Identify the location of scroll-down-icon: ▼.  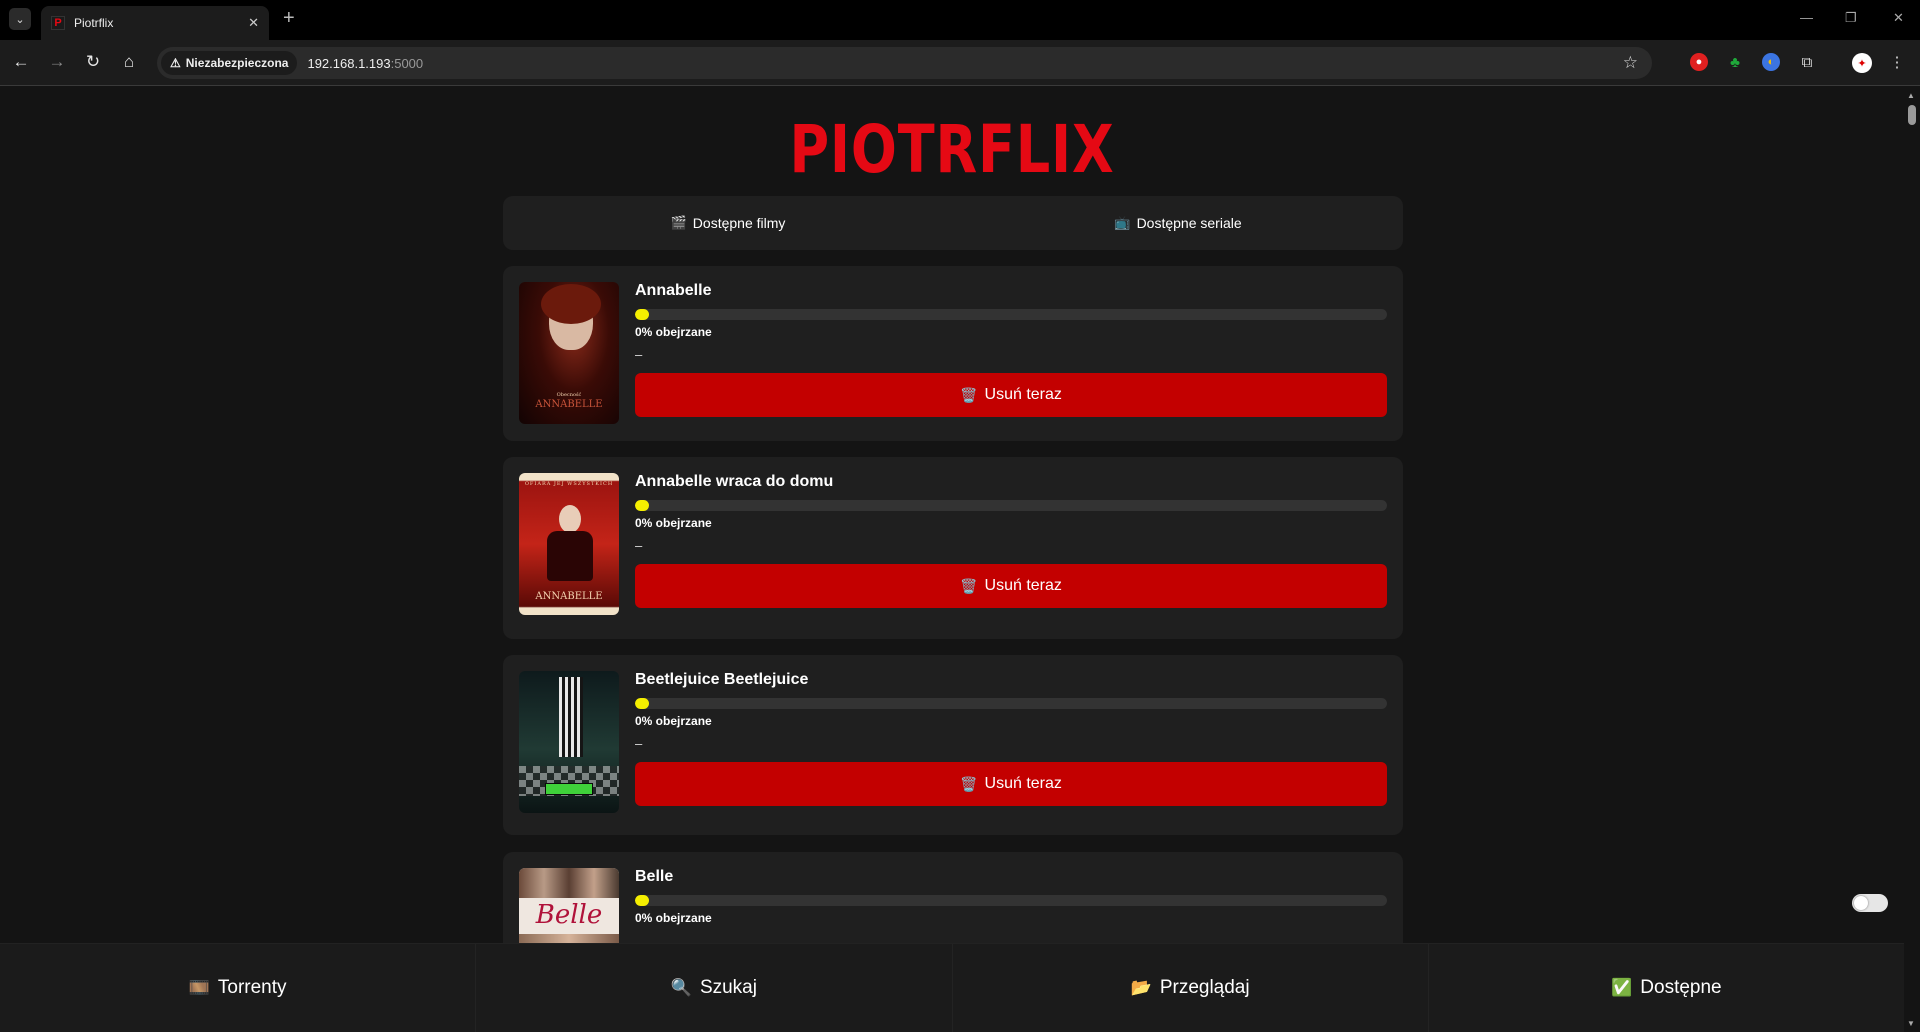
(1911, 1023).